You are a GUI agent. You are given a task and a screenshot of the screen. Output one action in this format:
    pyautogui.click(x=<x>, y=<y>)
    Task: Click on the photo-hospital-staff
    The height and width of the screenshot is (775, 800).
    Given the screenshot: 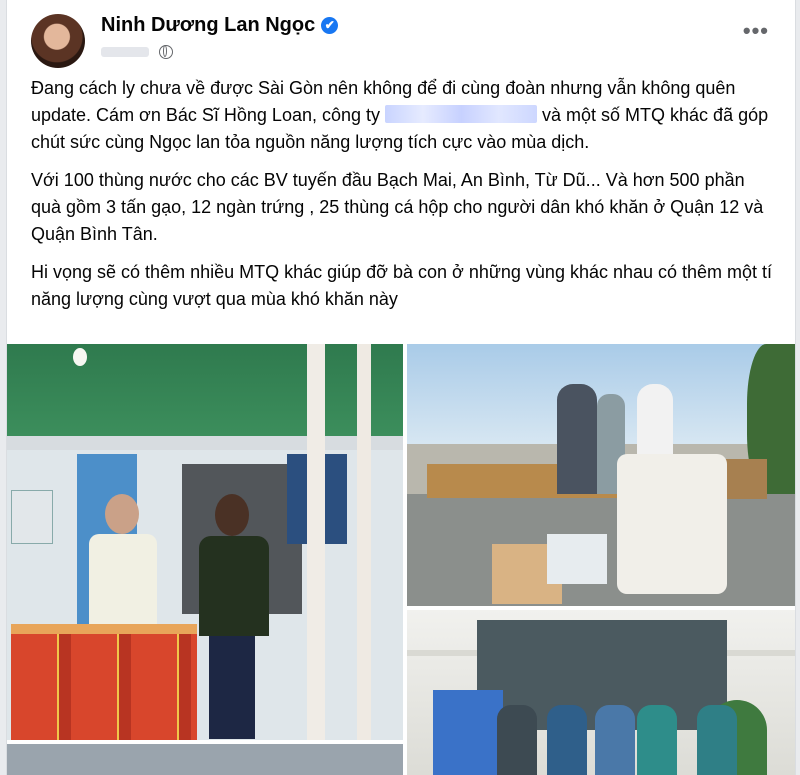 What is the action you would take?
    pyautogui.click(x=601, y=692)
    